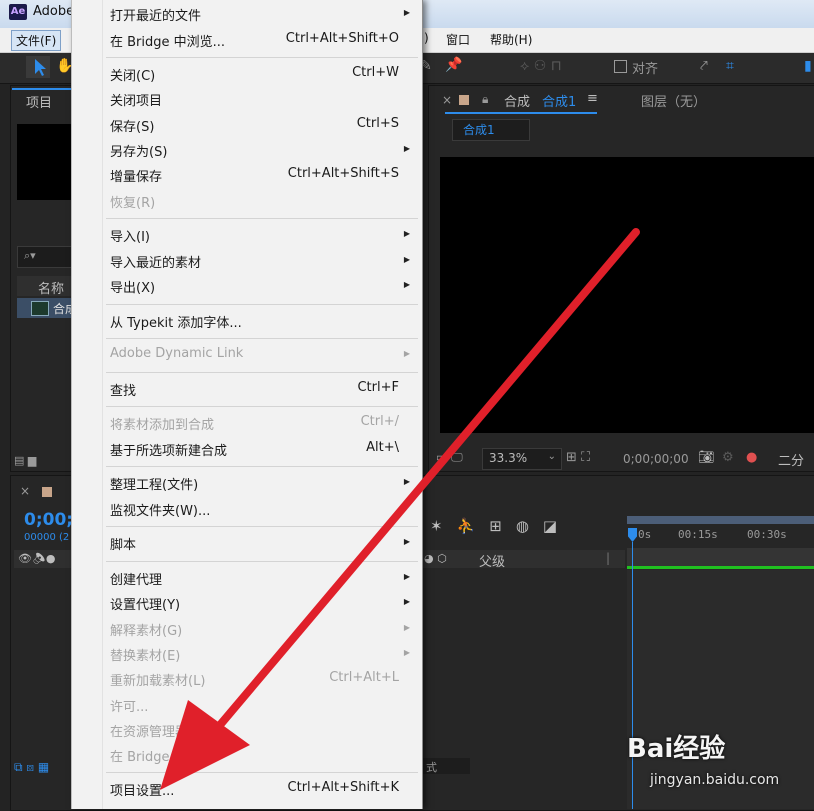 Image resolution: width=814 pixels, height=811 pixels. What do you see at coordinates (676, 749) in the screenshot?
I see `watermark-brand: Bai经验` at bounding box center [676, 749].